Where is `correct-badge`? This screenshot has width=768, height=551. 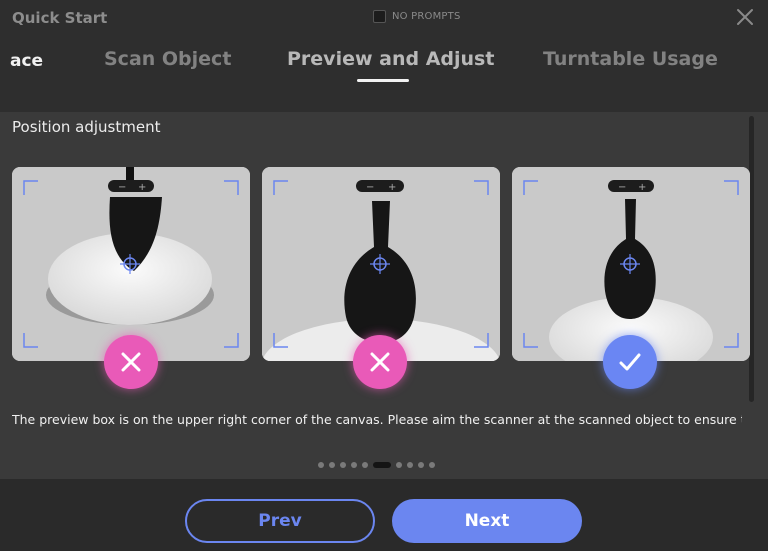 correct-badge is located at coordinates (630, 362).